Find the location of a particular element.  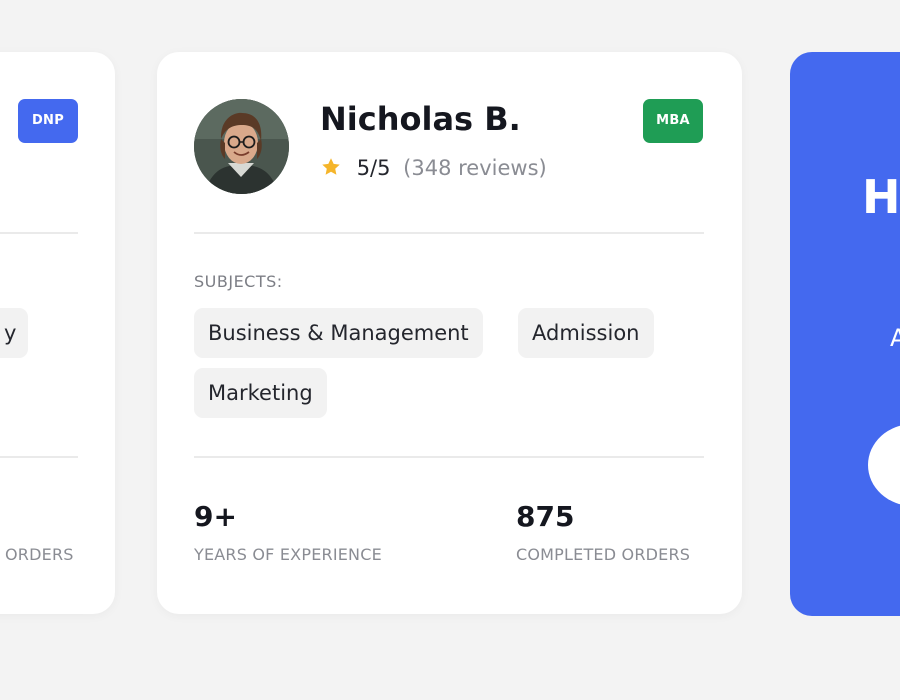

star-icon is located at coordinates (331, 166).